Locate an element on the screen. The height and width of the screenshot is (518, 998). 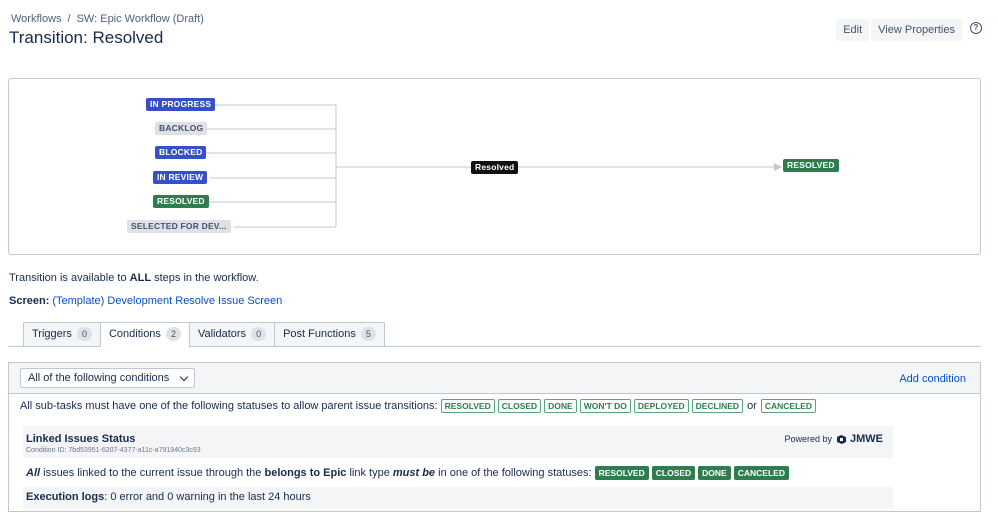
tab-validators: Validators 0 is located at coordinates (232, 334).